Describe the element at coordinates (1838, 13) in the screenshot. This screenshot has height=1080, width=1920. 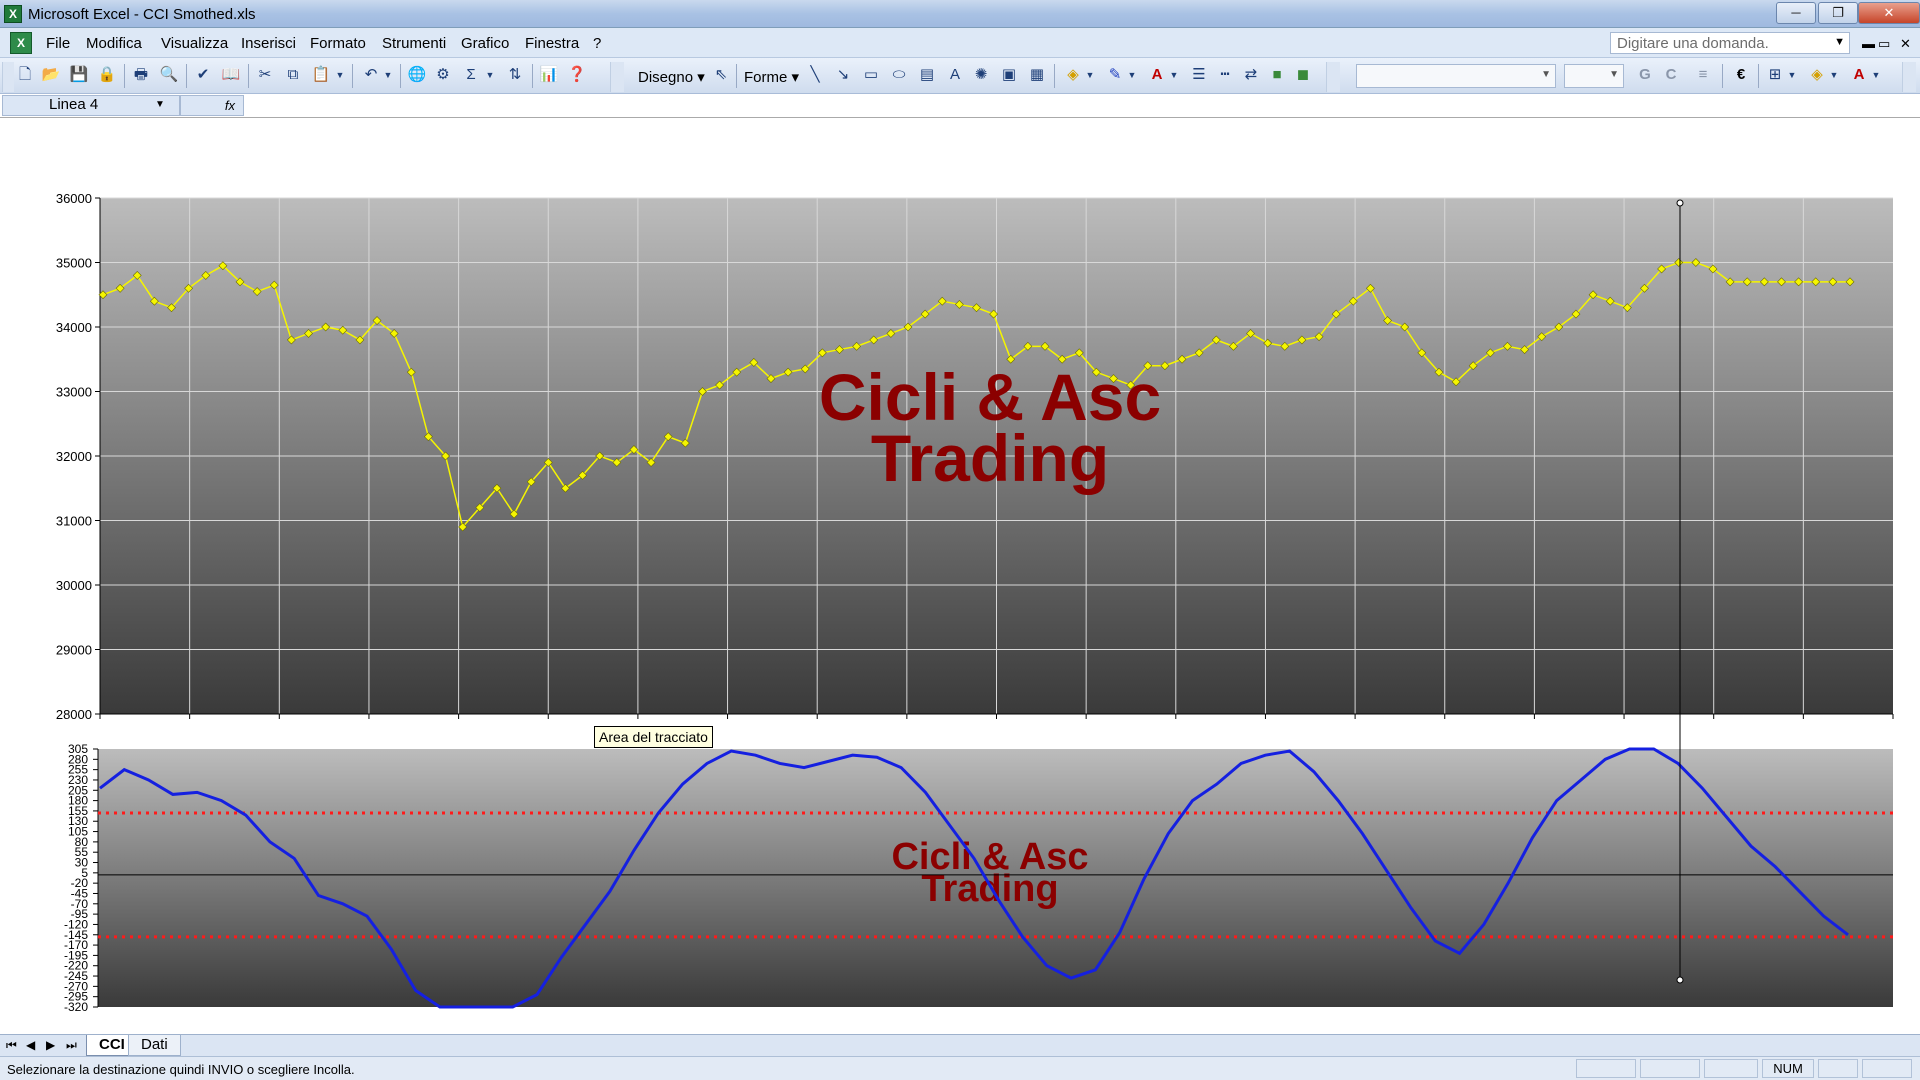
I see `maximize-button: ❐` at that location.